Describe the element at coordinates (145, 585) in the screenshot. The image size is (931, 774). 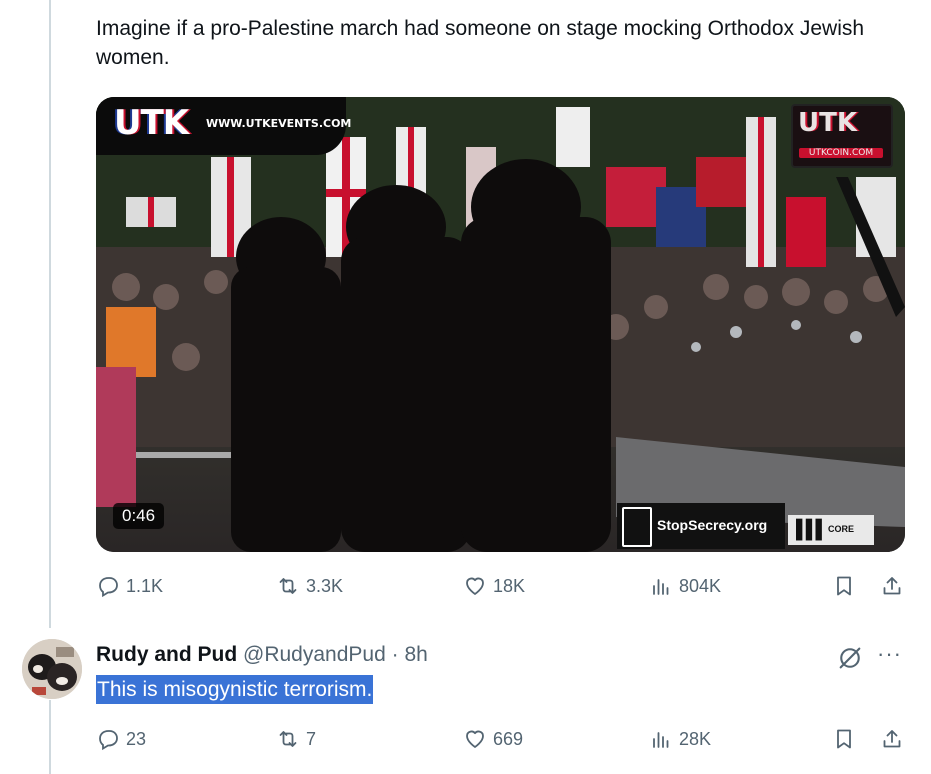
I see `reply-count: 1.1K` at that location.